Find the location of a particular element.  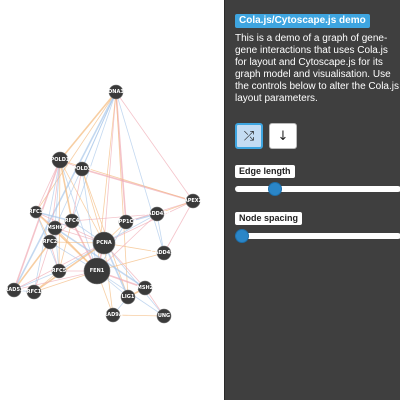

node-label: RAD9A is located at coordinates (112, 315).